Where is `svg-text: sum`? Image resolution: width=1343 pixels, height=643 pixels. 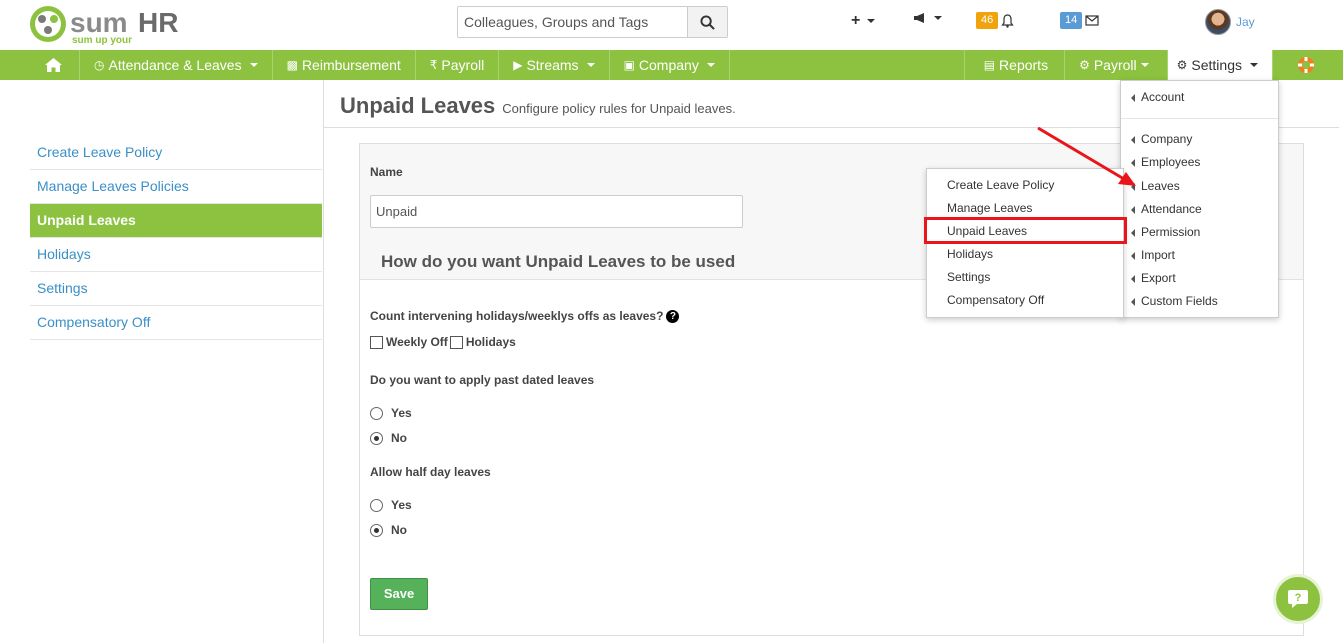
svg-text: sum is located at coordinates (99, 22).